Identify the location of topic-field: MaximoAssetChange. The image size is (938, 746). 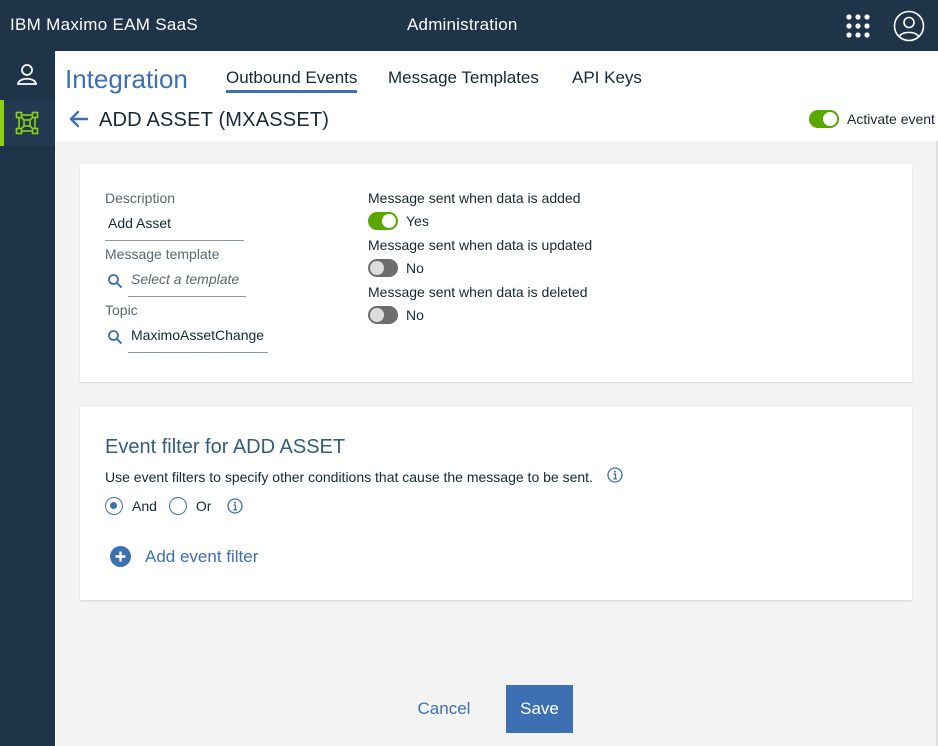
(197, 335).